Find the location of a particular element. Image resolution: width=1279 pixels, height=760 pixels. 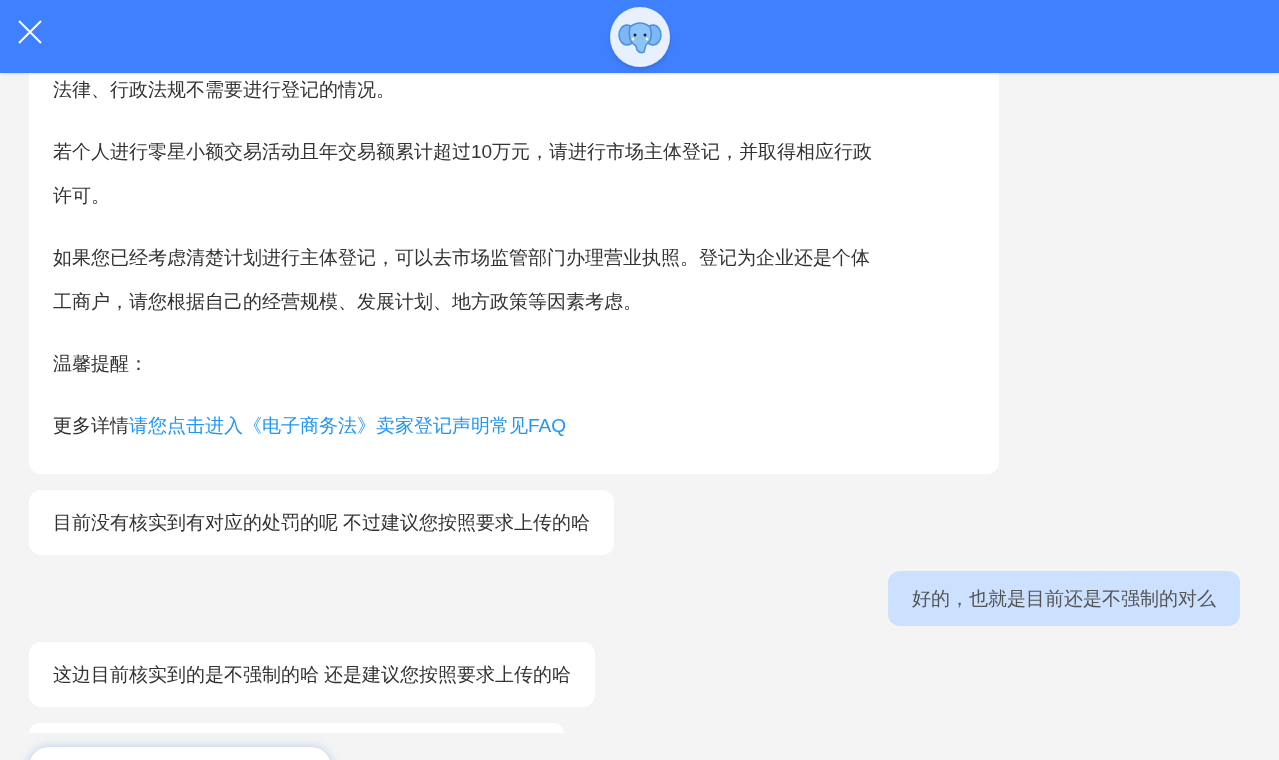

message-paragraph: 如果您已经考虑清楚计划进行主体登记，可以去市场监管部门办理营业执照。登记为企业还是个体工商户，请您根据自己的经营规模、发展计划、地方政策等因素考虑。 is located at coordinates (462, 280).